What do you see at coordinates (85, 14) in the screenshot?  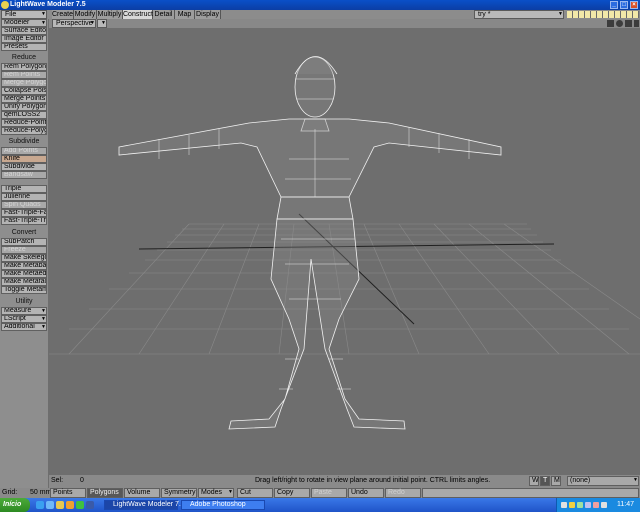 I see `tab-modify: Modify` at bounding box center [85, 14].